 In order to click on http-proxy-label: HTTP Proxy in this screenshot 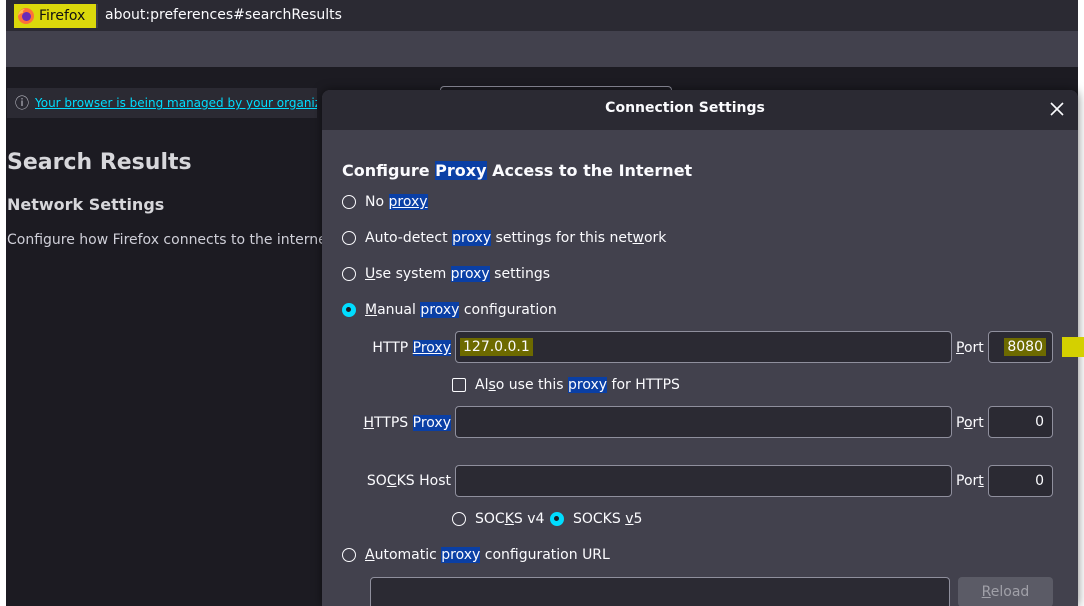, I will do `click(411, 348)`.